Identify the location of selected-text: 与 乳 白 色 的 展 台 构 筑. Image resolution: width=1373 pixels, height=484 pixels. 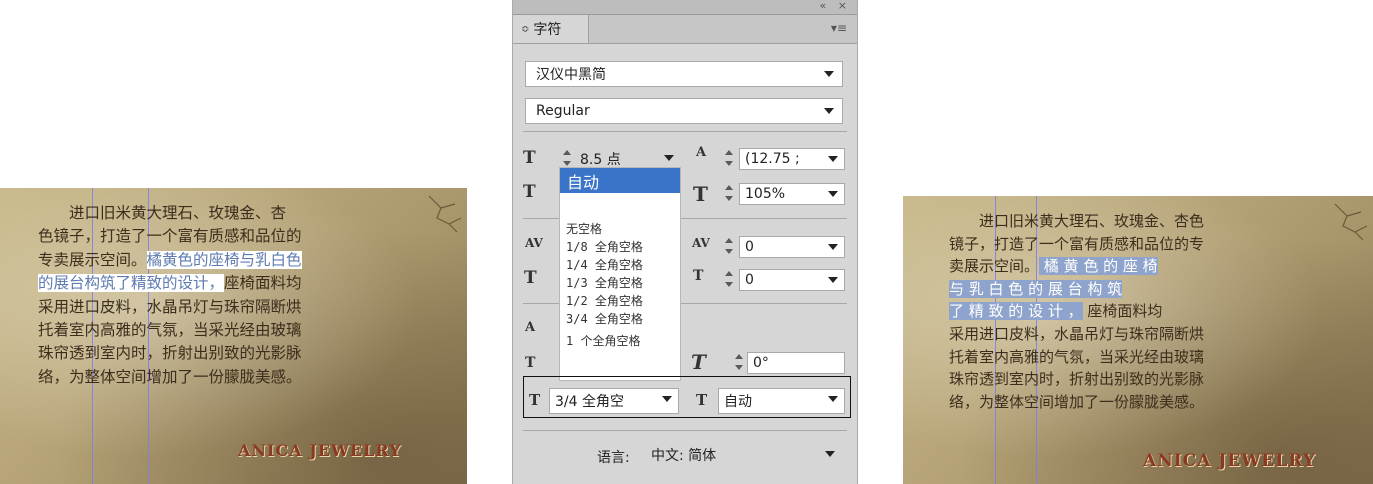
(1036, 288).